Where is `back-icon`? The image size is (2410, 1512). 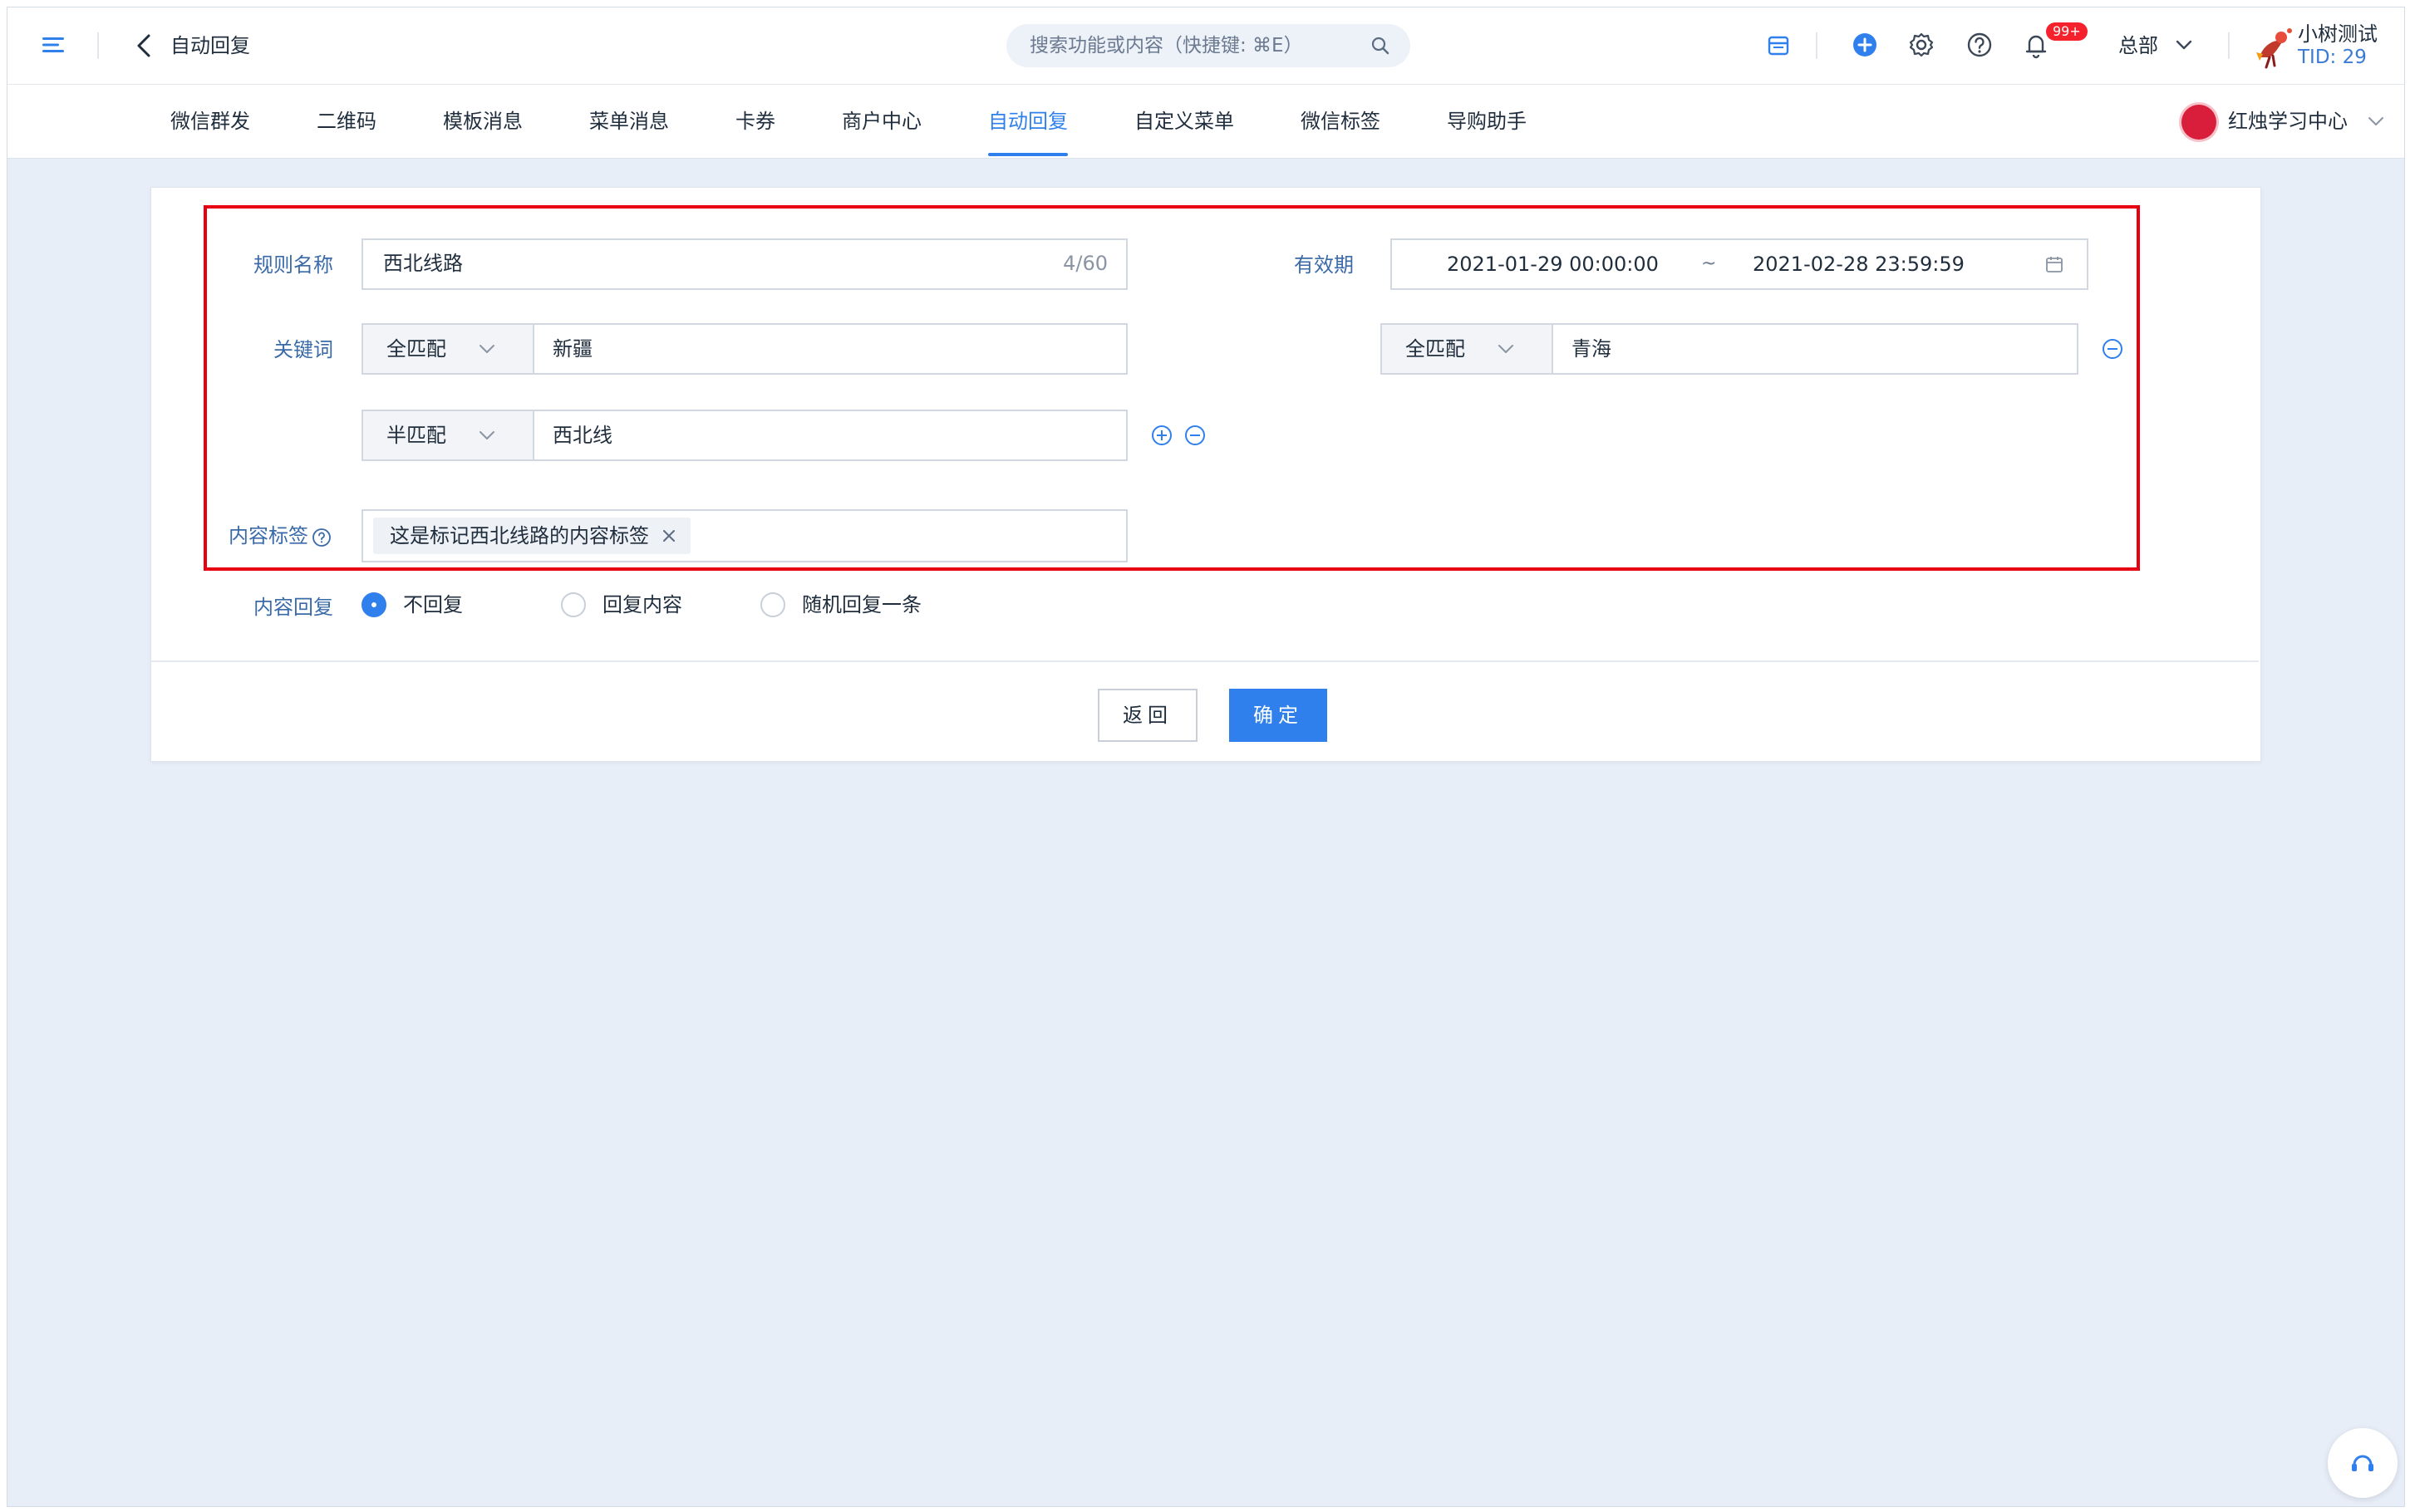
back-icon is located at coordinates (144, 46).